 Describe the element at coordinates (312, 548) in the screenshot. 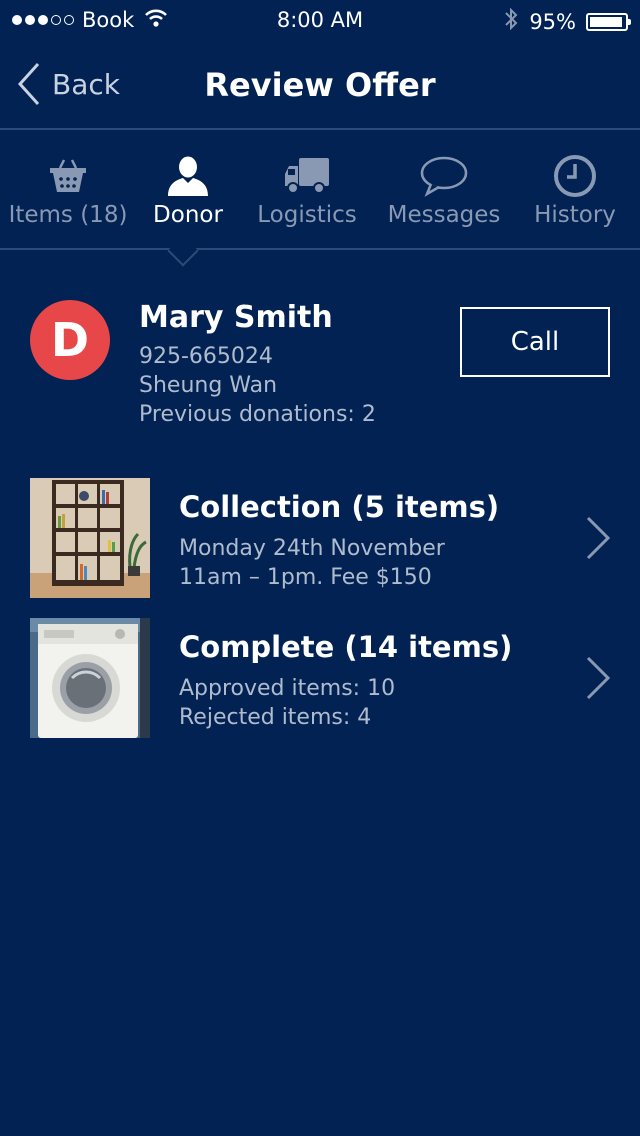

I see `row-subtitle: Monday 24th November` at that location.